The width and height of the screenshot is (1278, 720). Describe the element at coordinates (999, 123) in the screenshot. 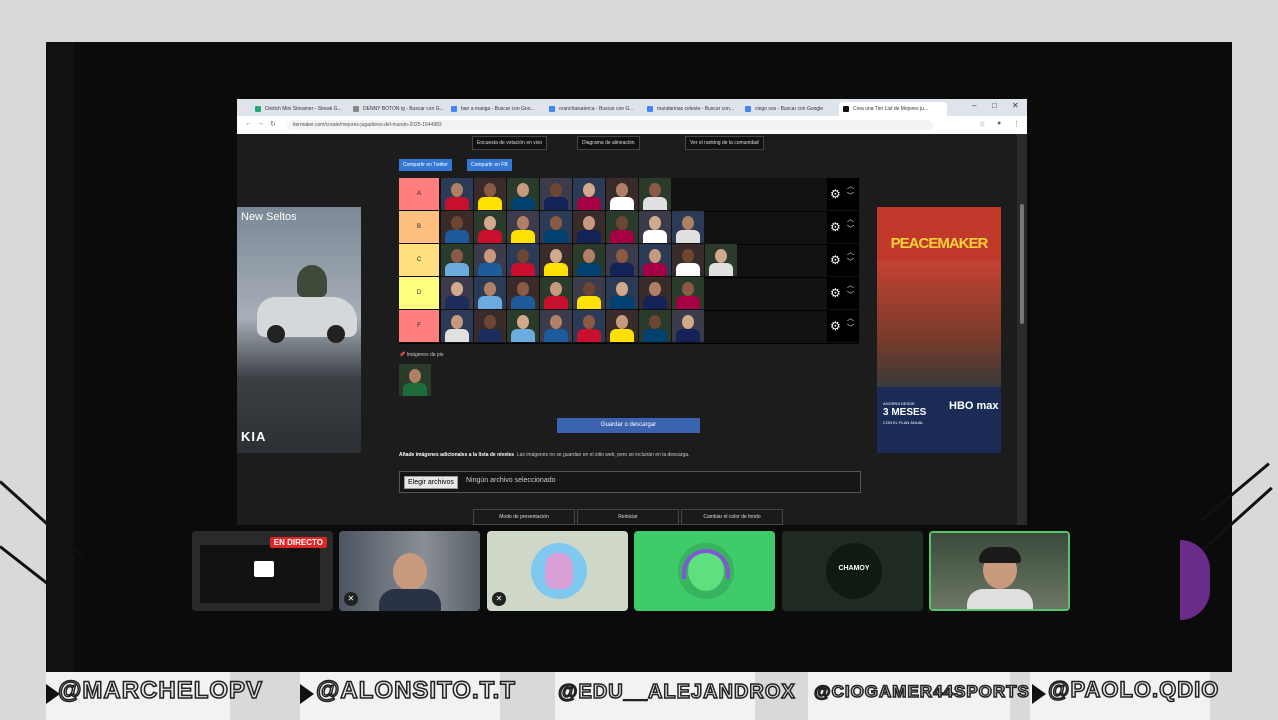

I see `profile-icon: ●` at that location.